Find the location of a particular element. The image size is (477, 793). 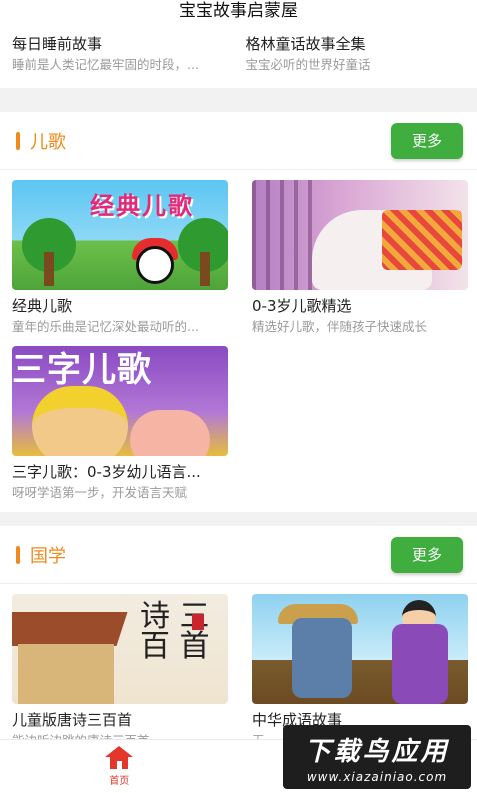

section-title: 国学 is located at coordinates (48, 556).